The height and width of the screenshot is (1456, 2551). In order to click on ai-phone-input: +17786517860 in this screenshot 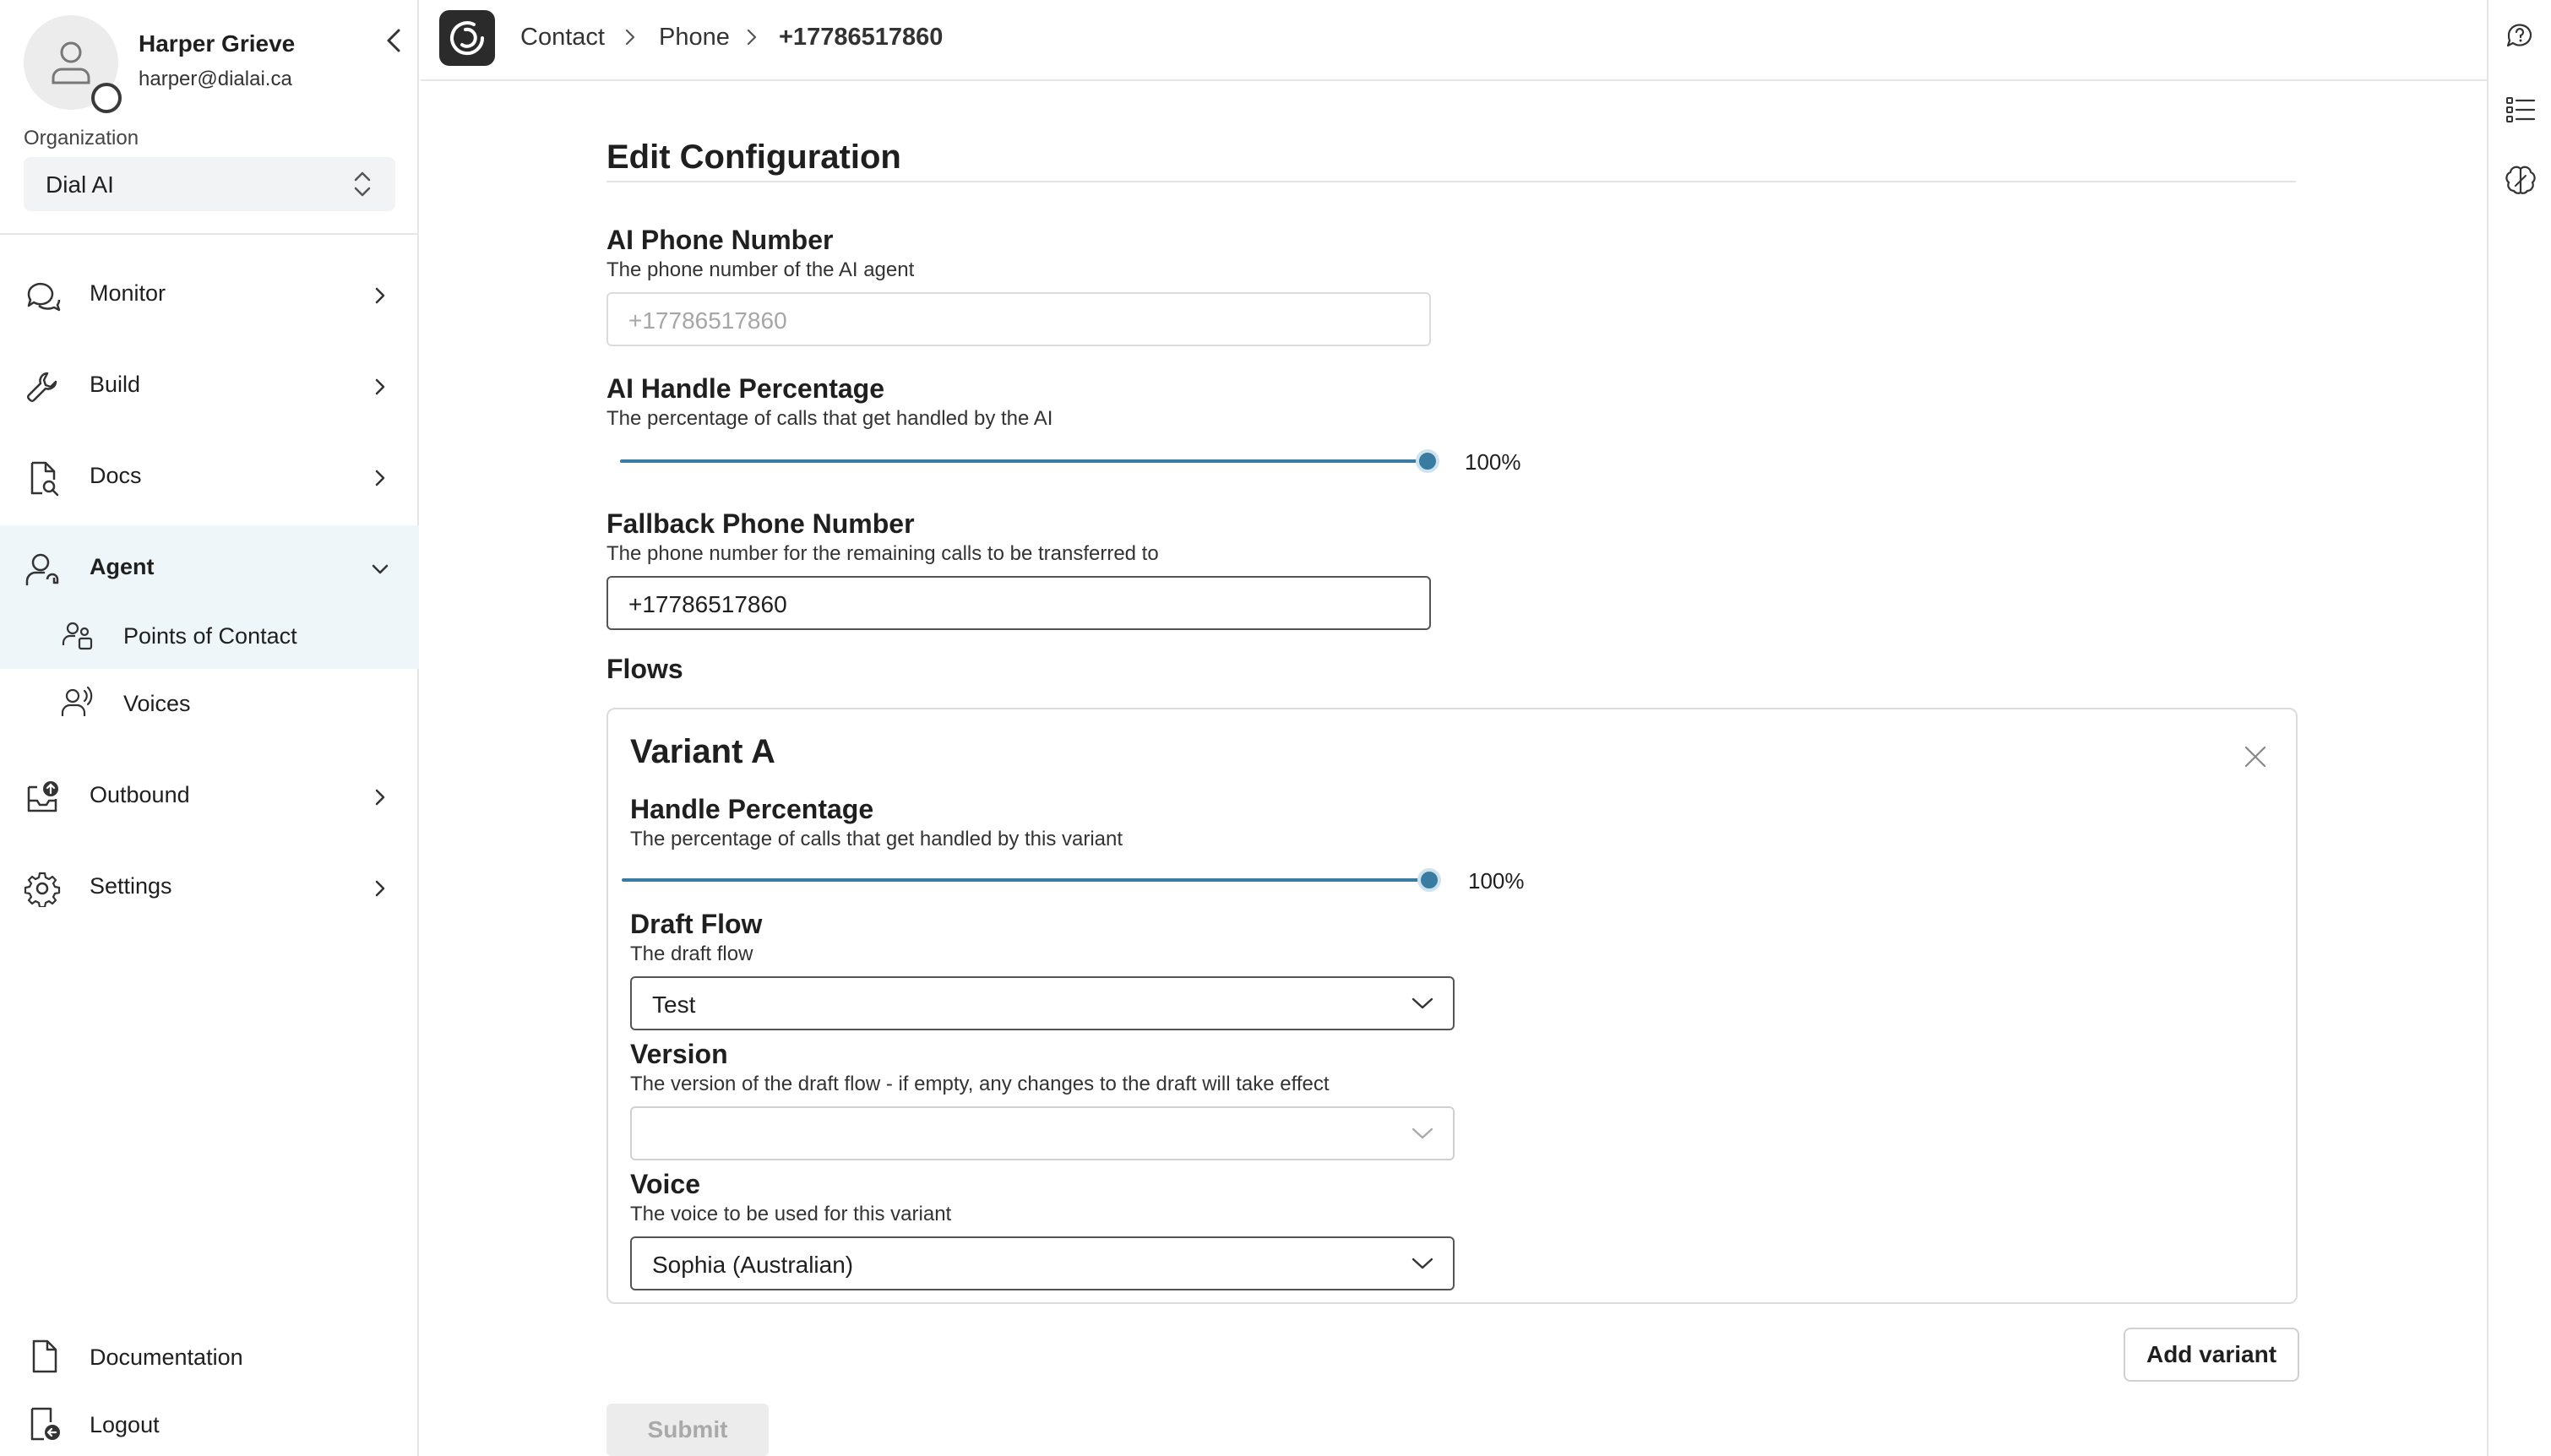, I will do `click(1018, 319)`.